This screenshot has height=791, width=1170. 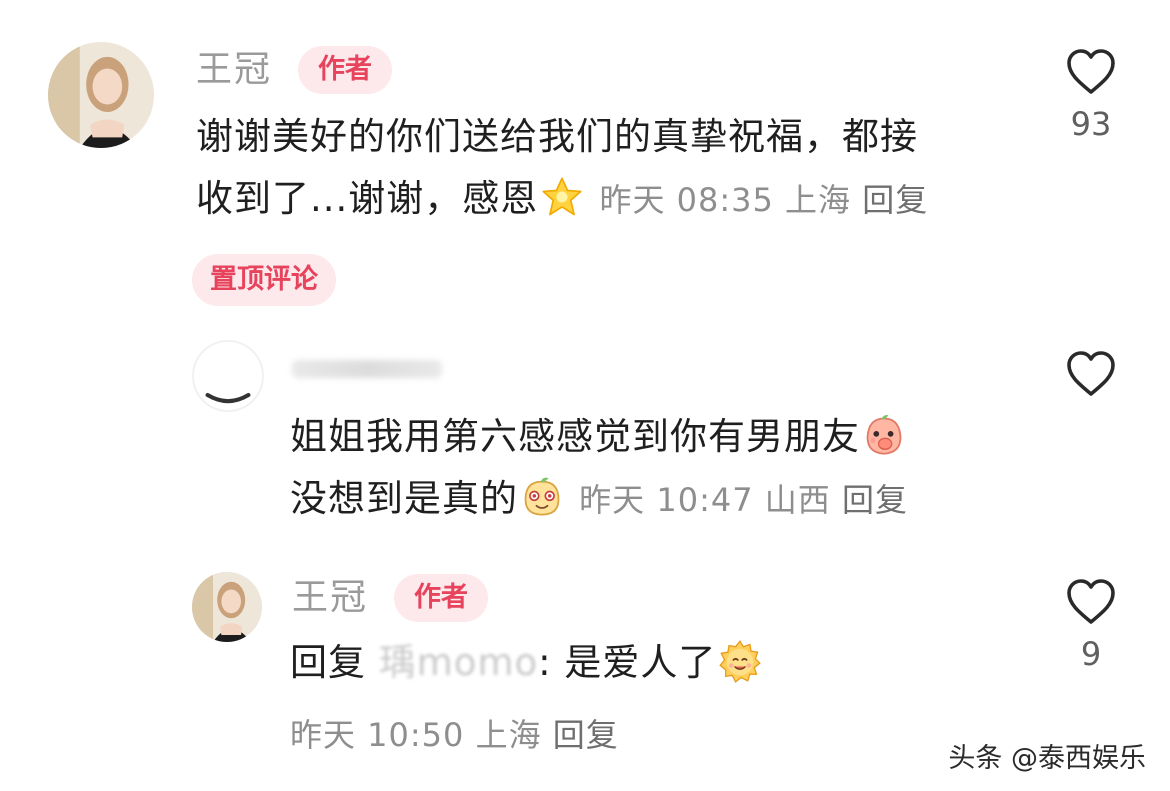 I want to click on watermark: 头条 @泰西娱乐, so click(x=1047, y=758).